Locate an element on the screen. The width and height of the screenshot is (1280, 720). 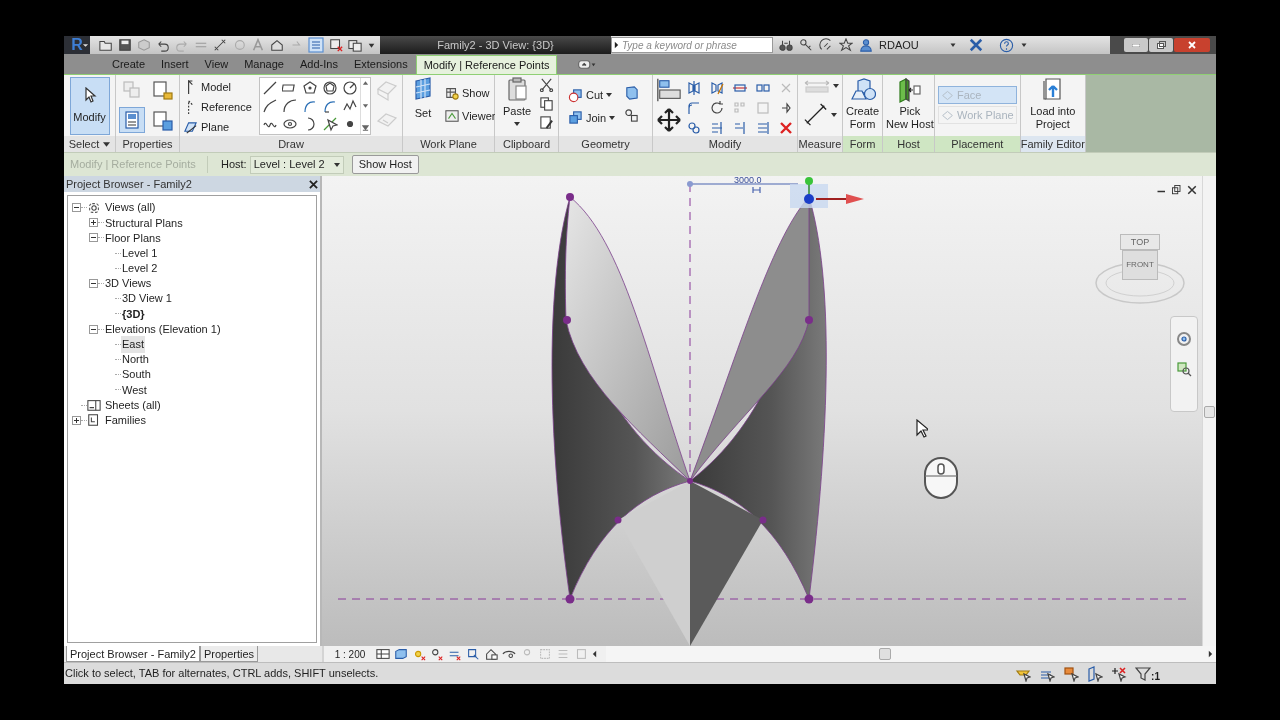
move-icon is located at coordinates (669, 120).